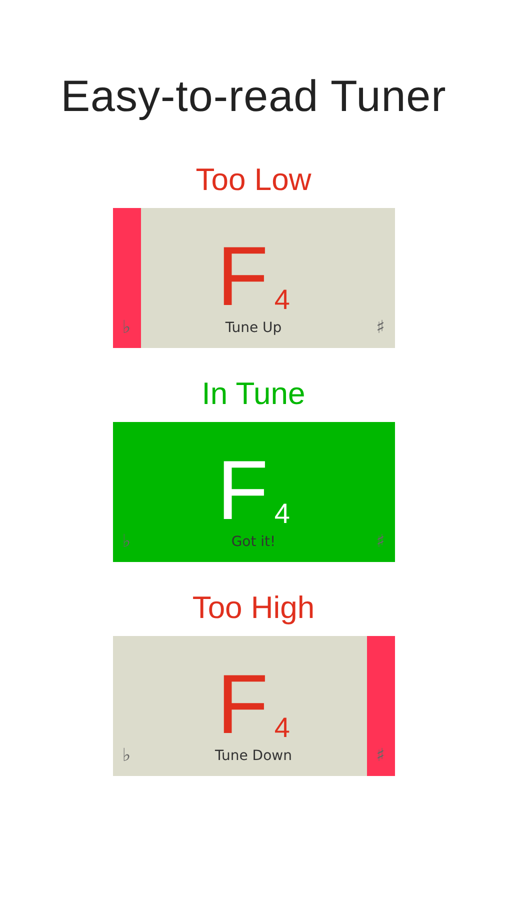 The width and height of the screenshot is (507, 900). I want to click on app-title: Easy-to-read Tuner, so click(253, 97).